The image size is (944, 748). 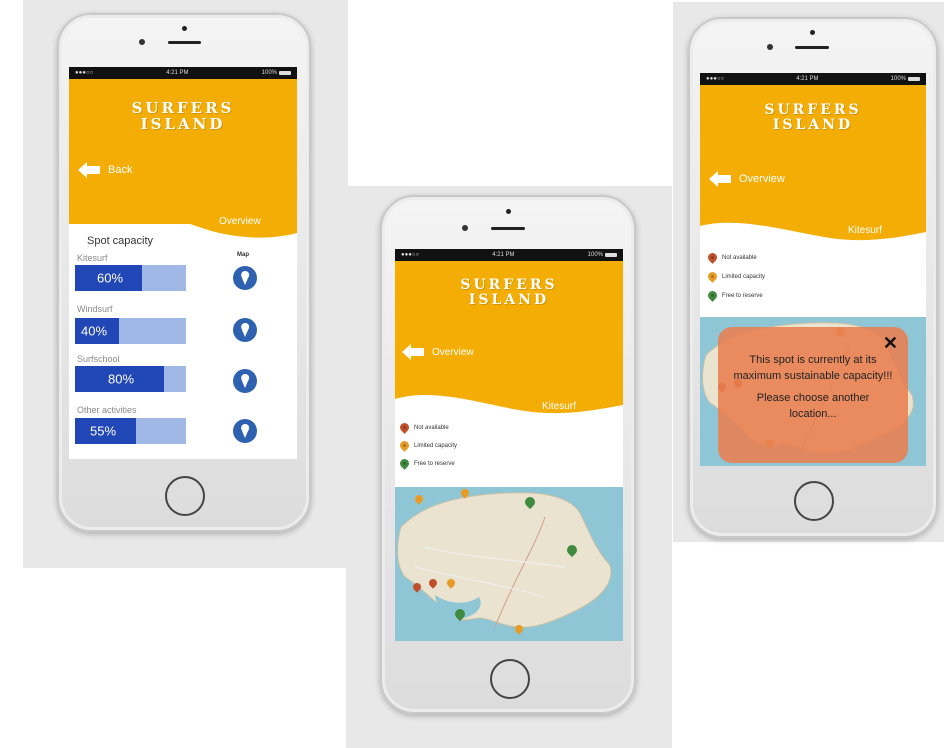 I want to click on activity-label: Windsurf, so click(x=95, y=309).